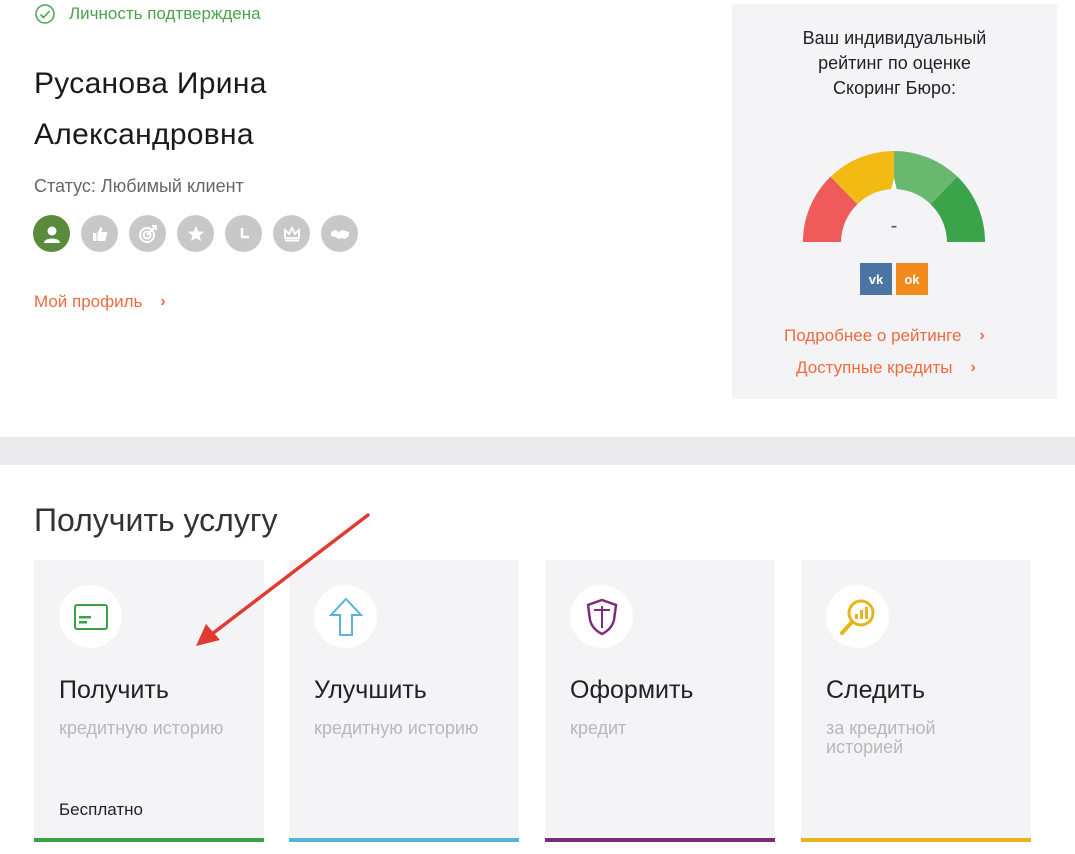  I want to click on service-card-monitor: Следить за кредитной историей, so click(916, 701).